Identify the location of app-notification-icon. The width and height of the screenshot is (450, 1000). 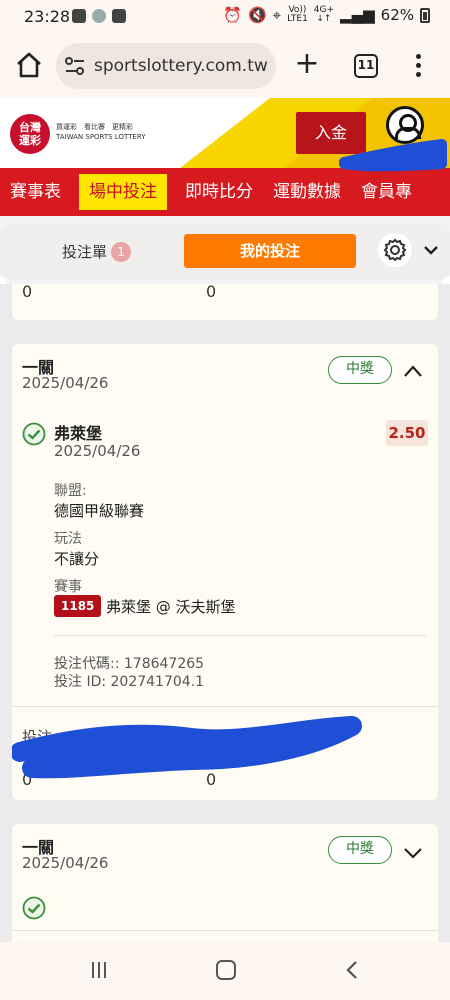
(99, 16).